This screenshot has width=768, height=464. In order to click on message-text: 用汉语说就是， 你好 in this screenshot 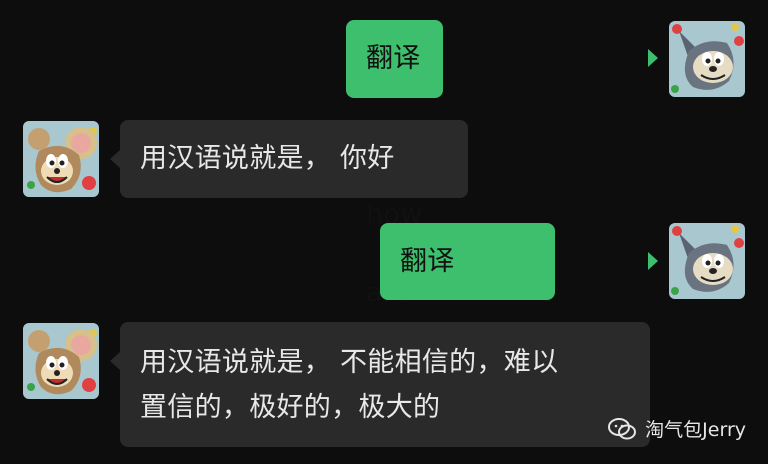, I will do `click(267, 158)`.